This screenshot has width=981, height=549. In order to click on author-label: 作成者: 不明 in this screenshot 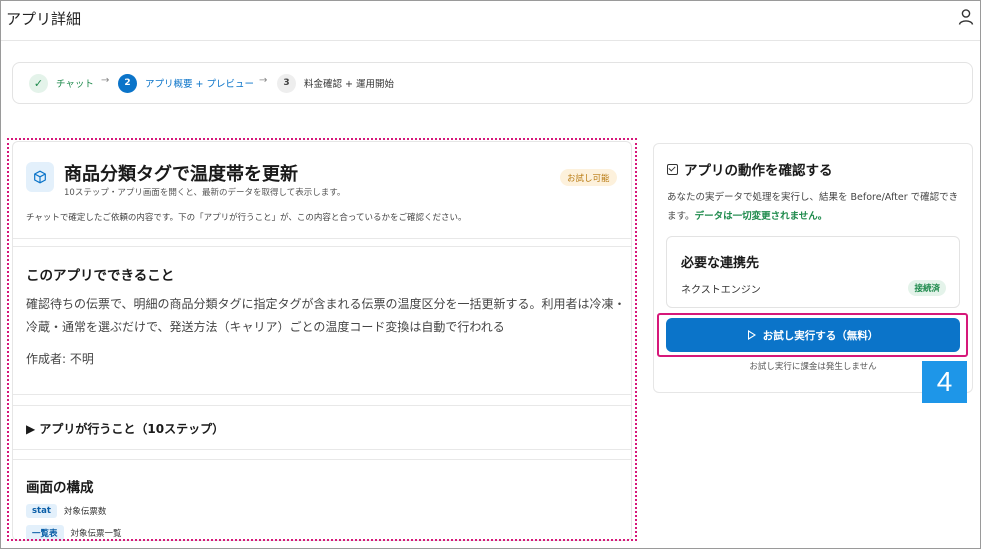, I will do `click(60, 359)`.